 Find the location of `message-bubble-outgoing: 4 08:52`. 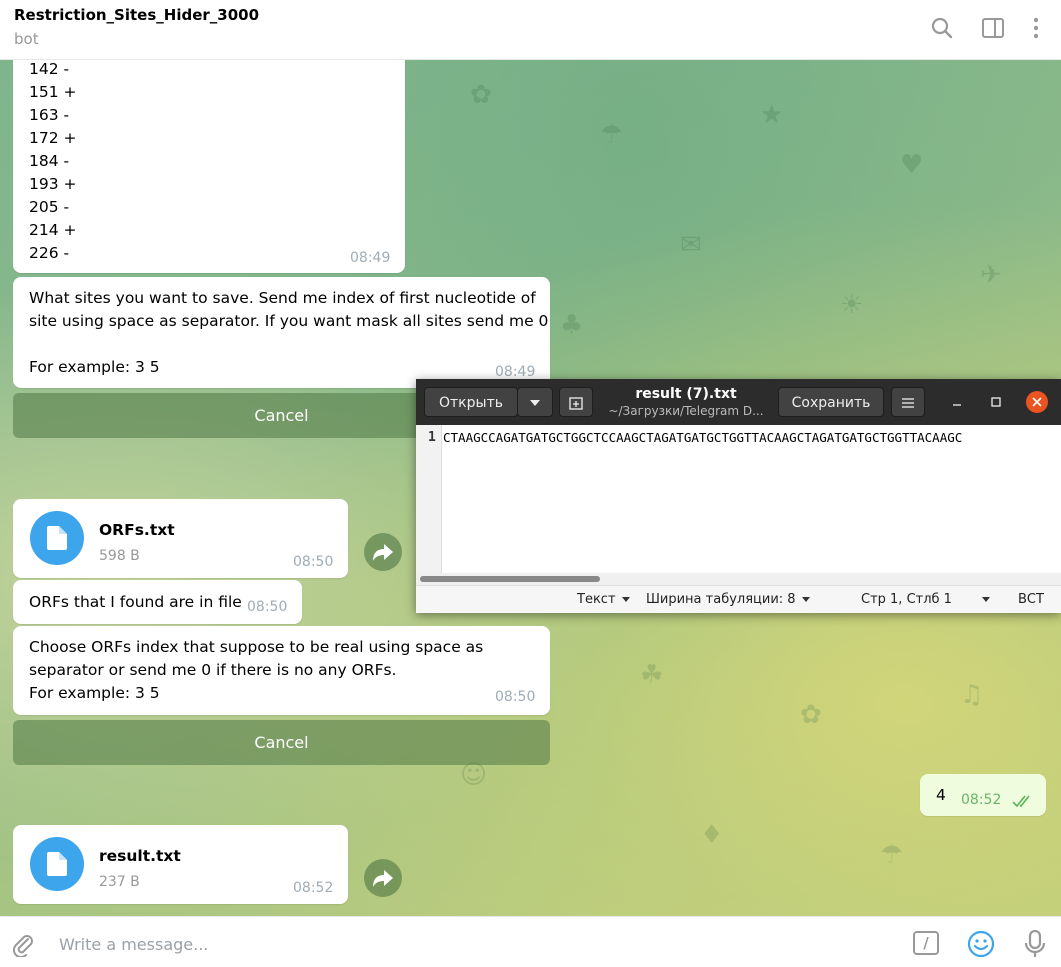

message-bubble-outgoing: 4 08:52 is located at coordinates (983, 795).